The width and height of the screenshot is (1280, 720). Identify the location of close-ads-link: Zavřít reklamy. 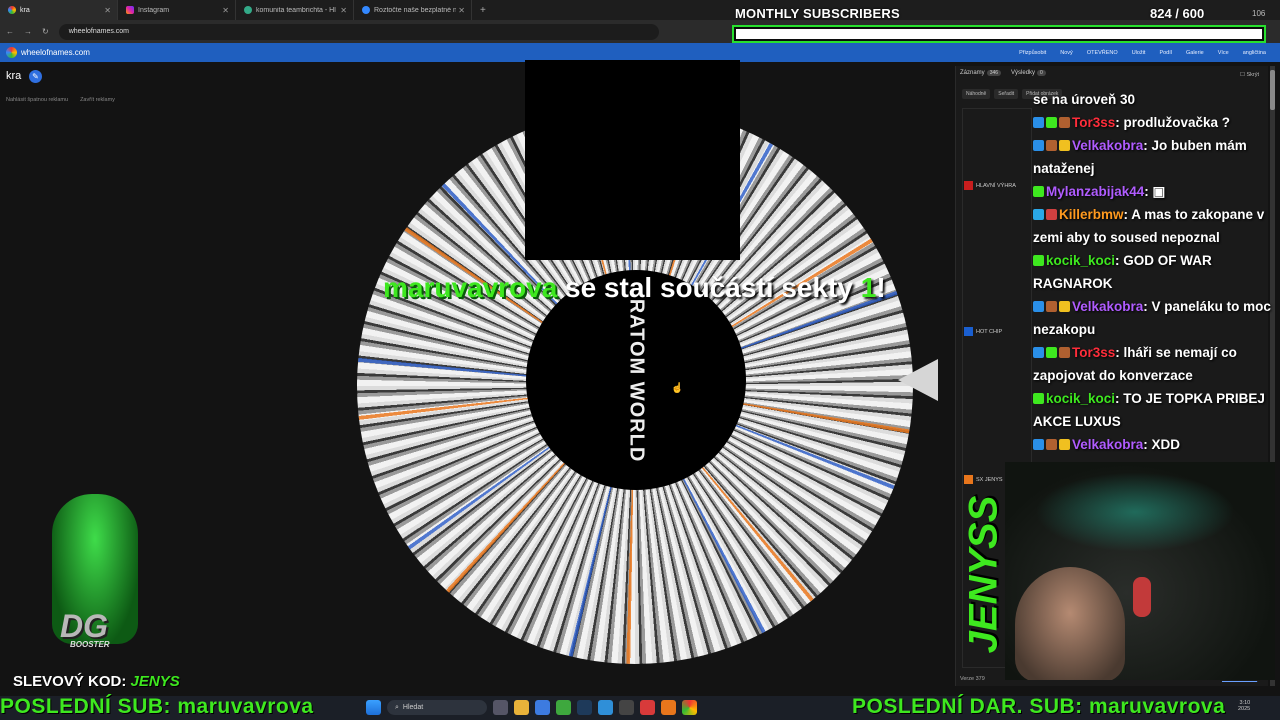
(97, 100).